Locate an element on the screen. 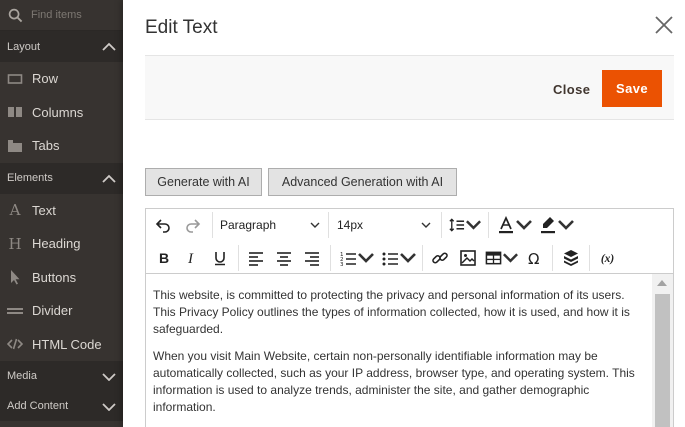 This screenshot has width=685, height=427. section-label: Layout is located at coordinates (24, 46).